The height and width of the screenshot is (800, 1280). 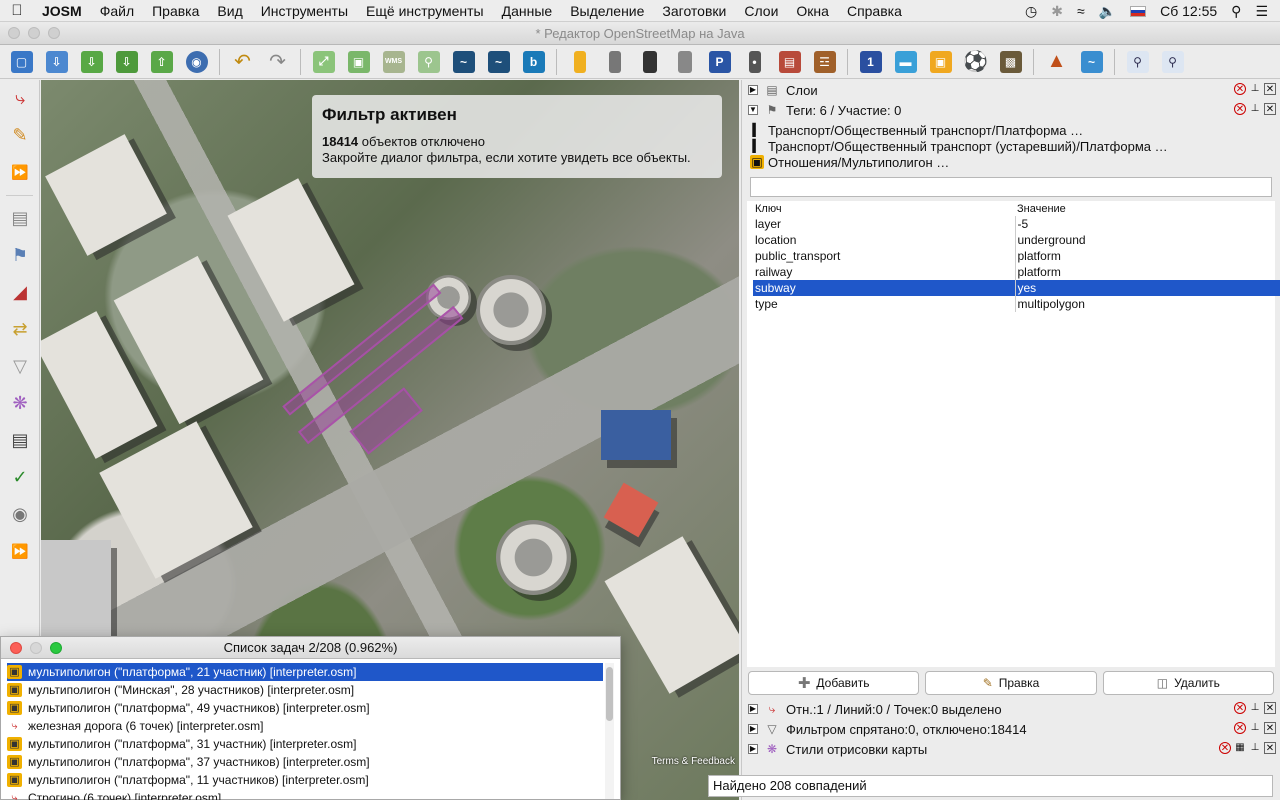 What do you see at coordinates (1056, 62) in the screenshot?
I see `preset-peak-button: ▲` at bounding box center [1056, 62].